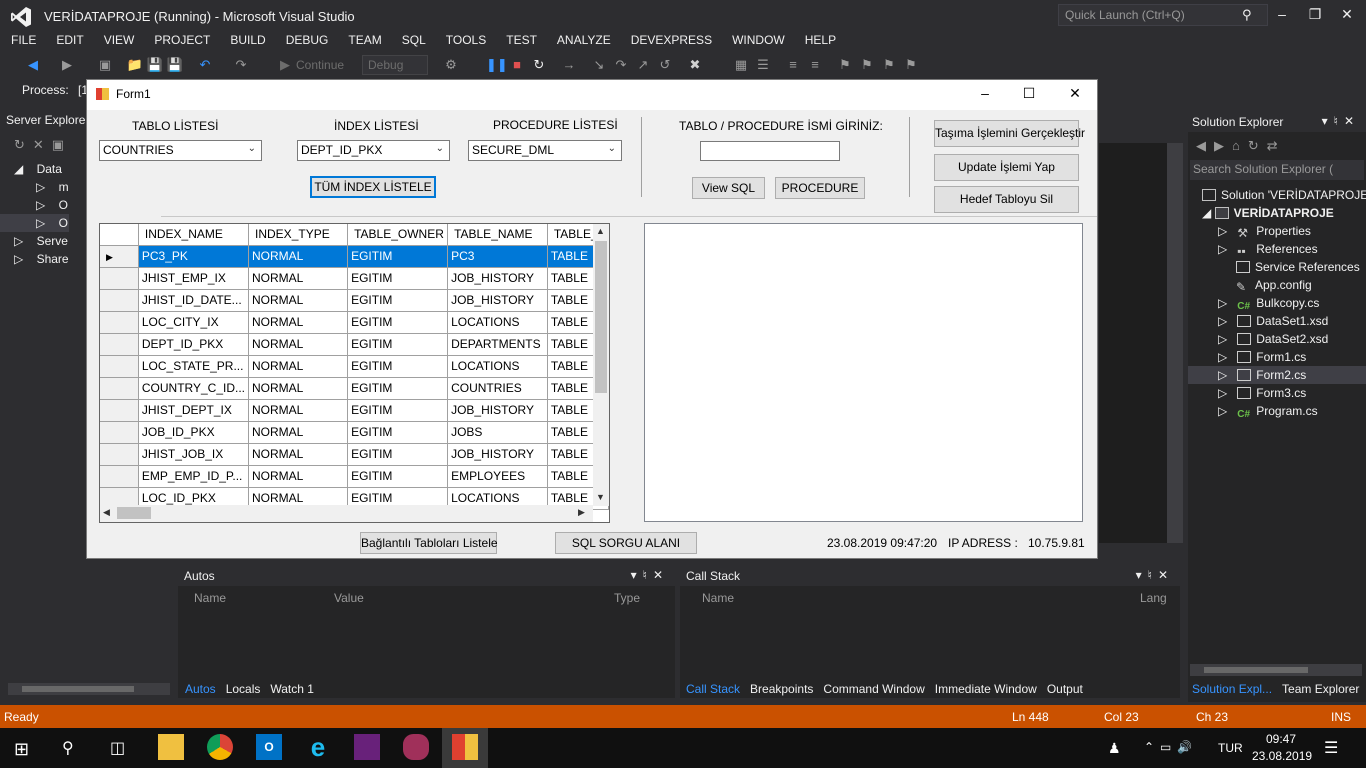  What do you see at coordinates (465, 42) in the screenshot?
I see `menu-tools: TOOLS` at bounding box center [465, 42].